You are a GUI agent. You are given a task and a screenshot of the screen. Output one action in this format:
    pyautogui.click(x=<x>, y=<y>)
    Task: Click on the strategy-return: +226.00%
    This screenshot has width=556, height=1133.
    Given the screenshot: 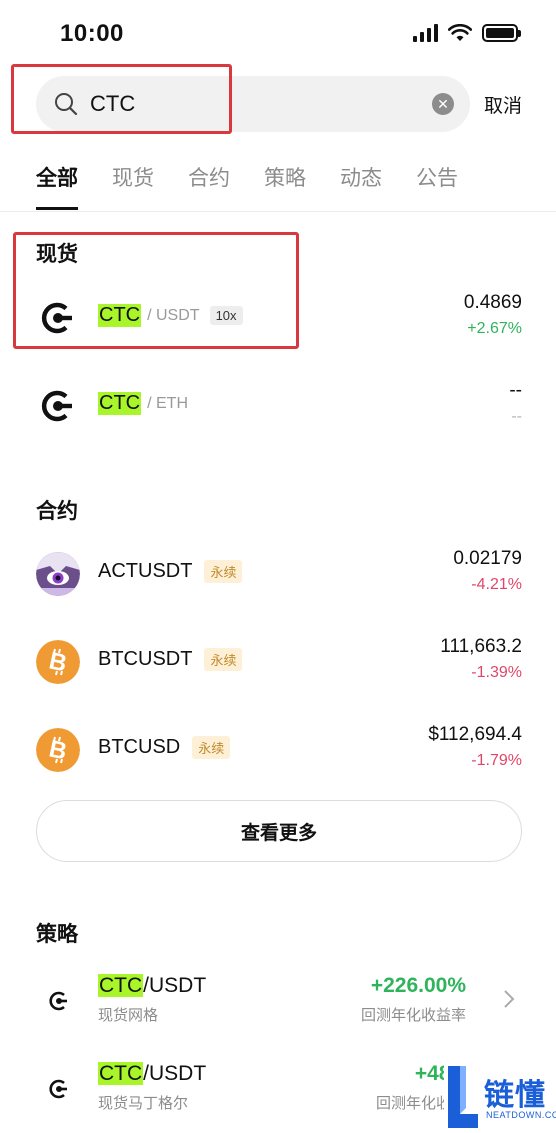 What is the action you would take?
    pyautogui.click(x=418, y=985)
    